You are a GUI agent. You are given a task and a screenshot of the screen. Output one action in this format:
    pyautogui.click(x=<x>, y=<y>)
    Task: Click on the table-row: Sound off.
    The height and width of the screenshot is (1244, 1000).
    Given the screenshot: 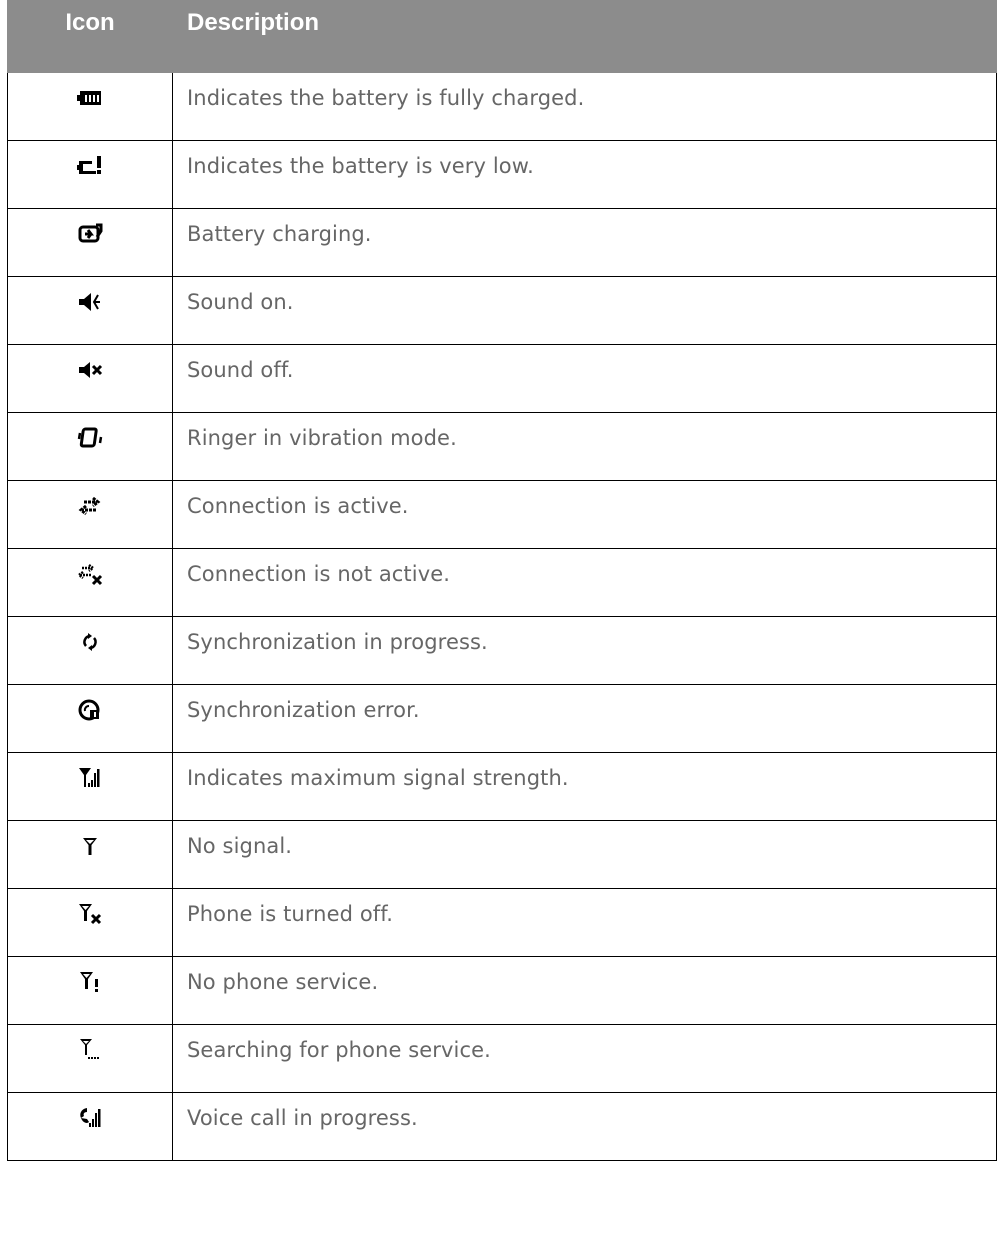 What is the action you would take?
    pyautogui.click(x=502, y=378)
    